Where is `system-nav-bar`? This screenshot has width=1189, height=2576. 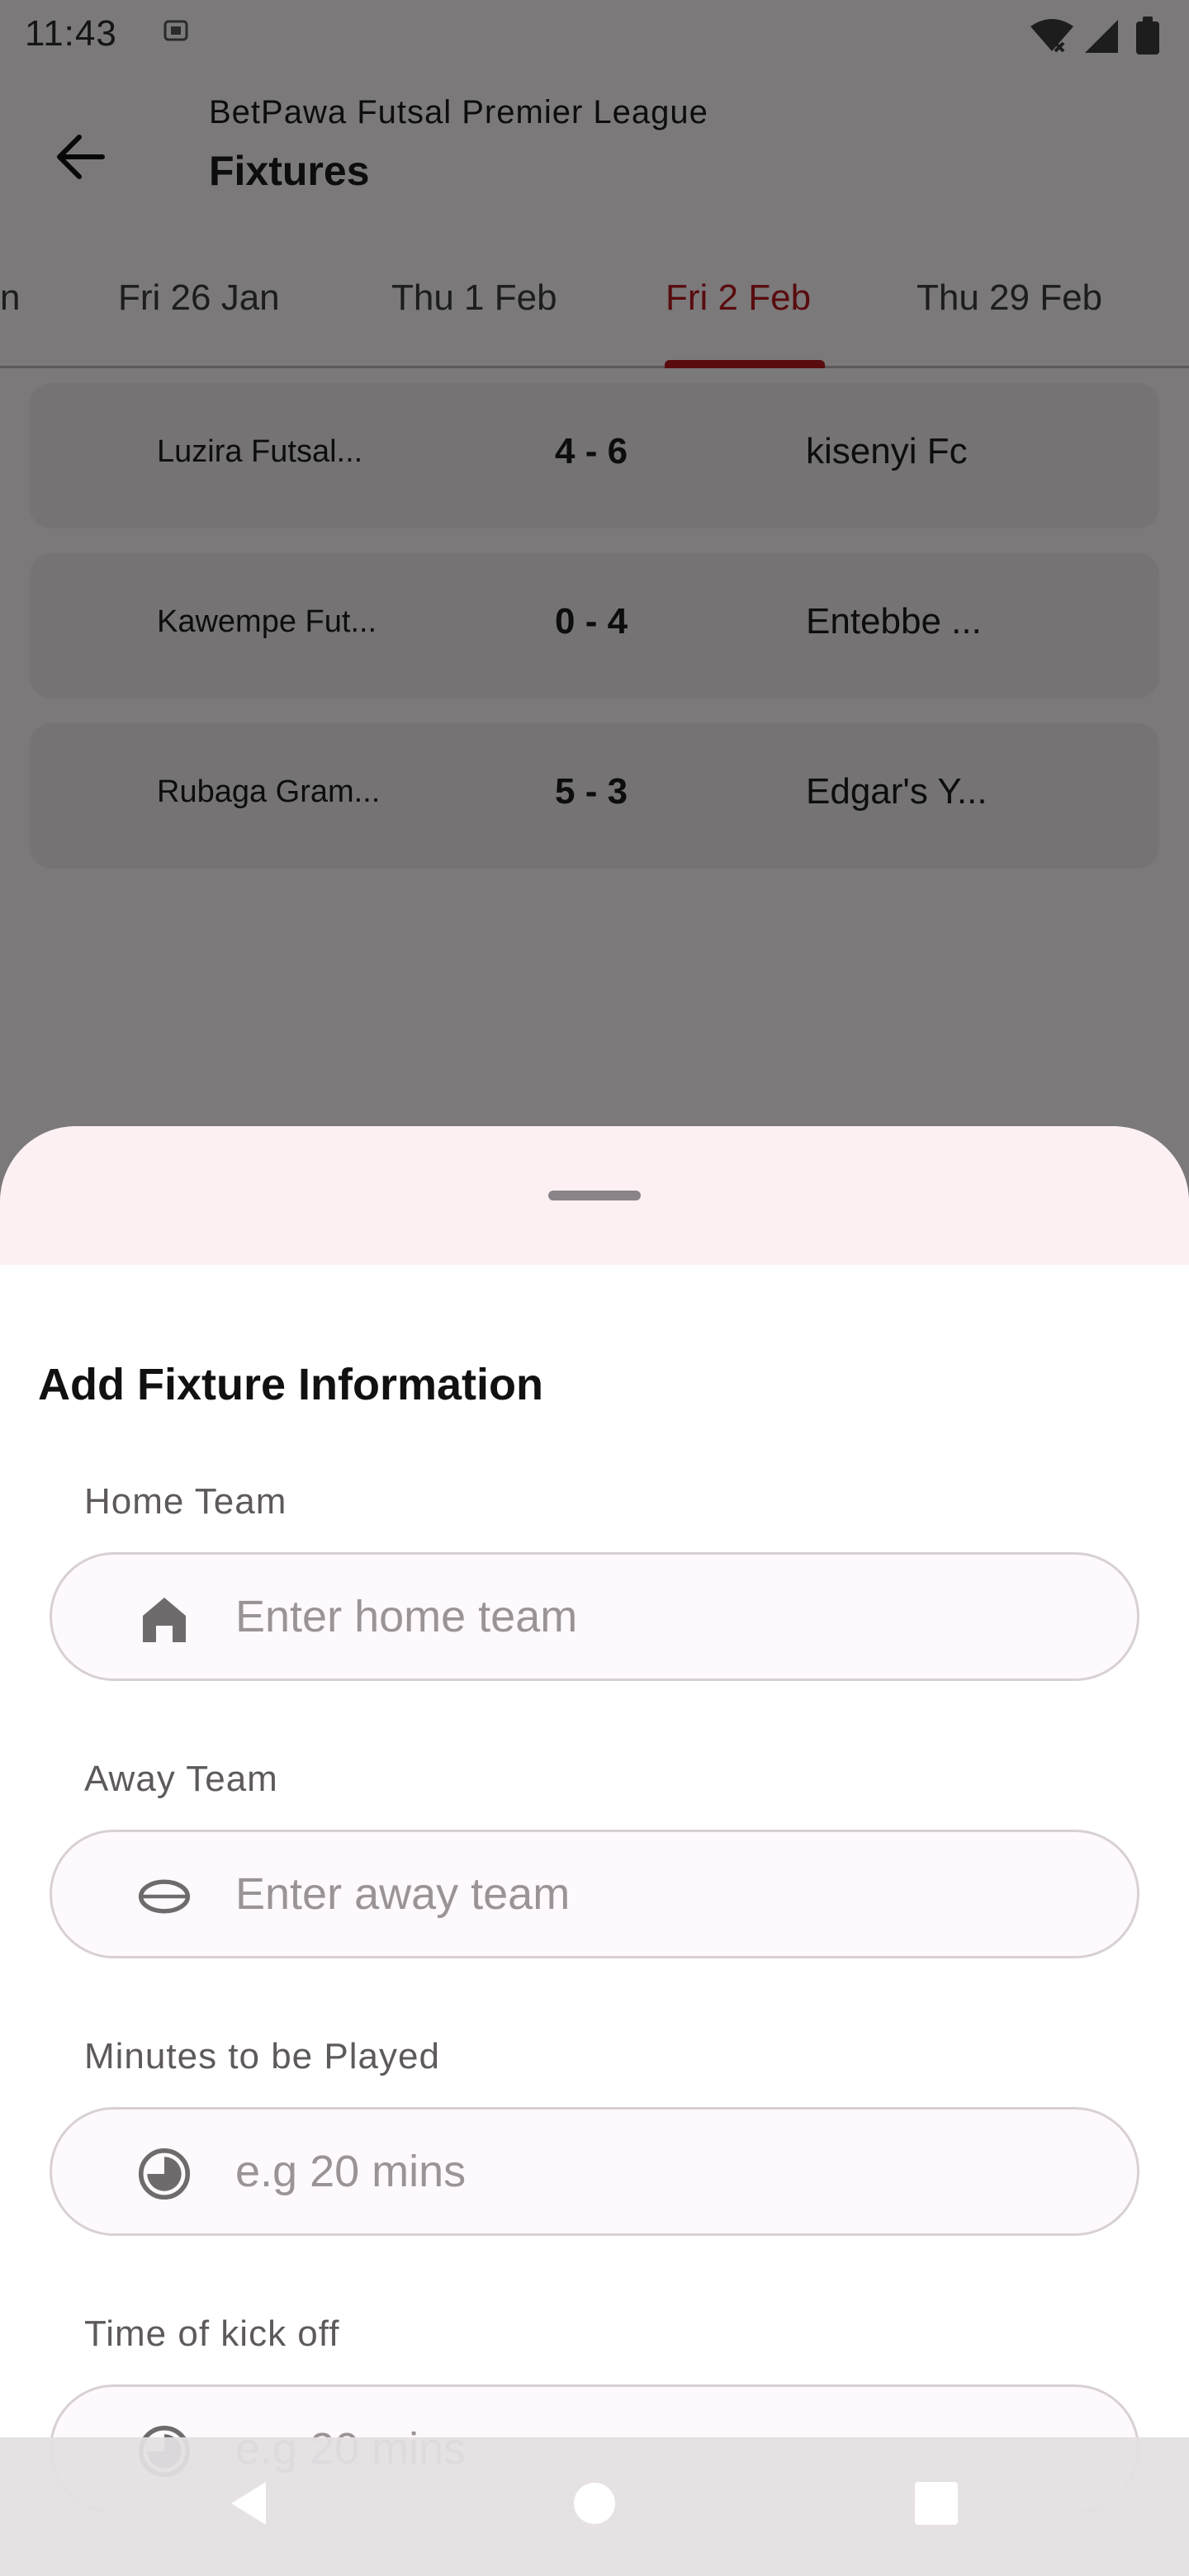 system-nav-bar is located at coordinates (594, 2506).